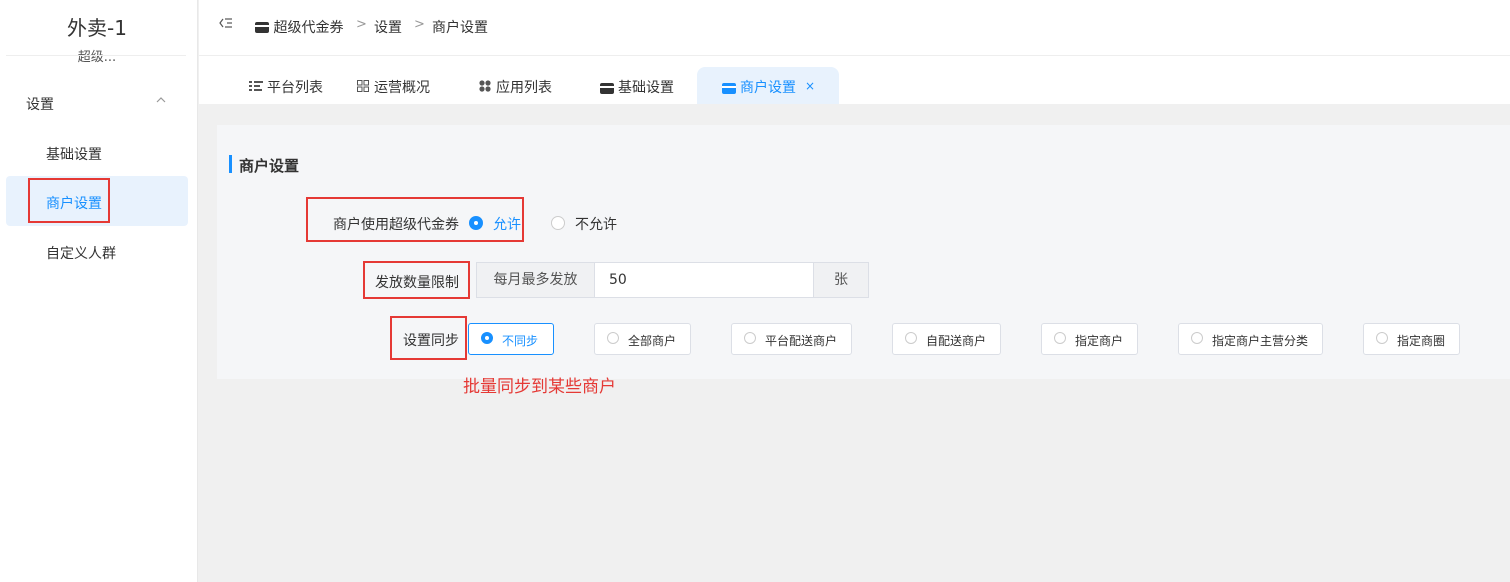  I want to click on sync-option-all-merchants: 全部商户, so click(642, 339).